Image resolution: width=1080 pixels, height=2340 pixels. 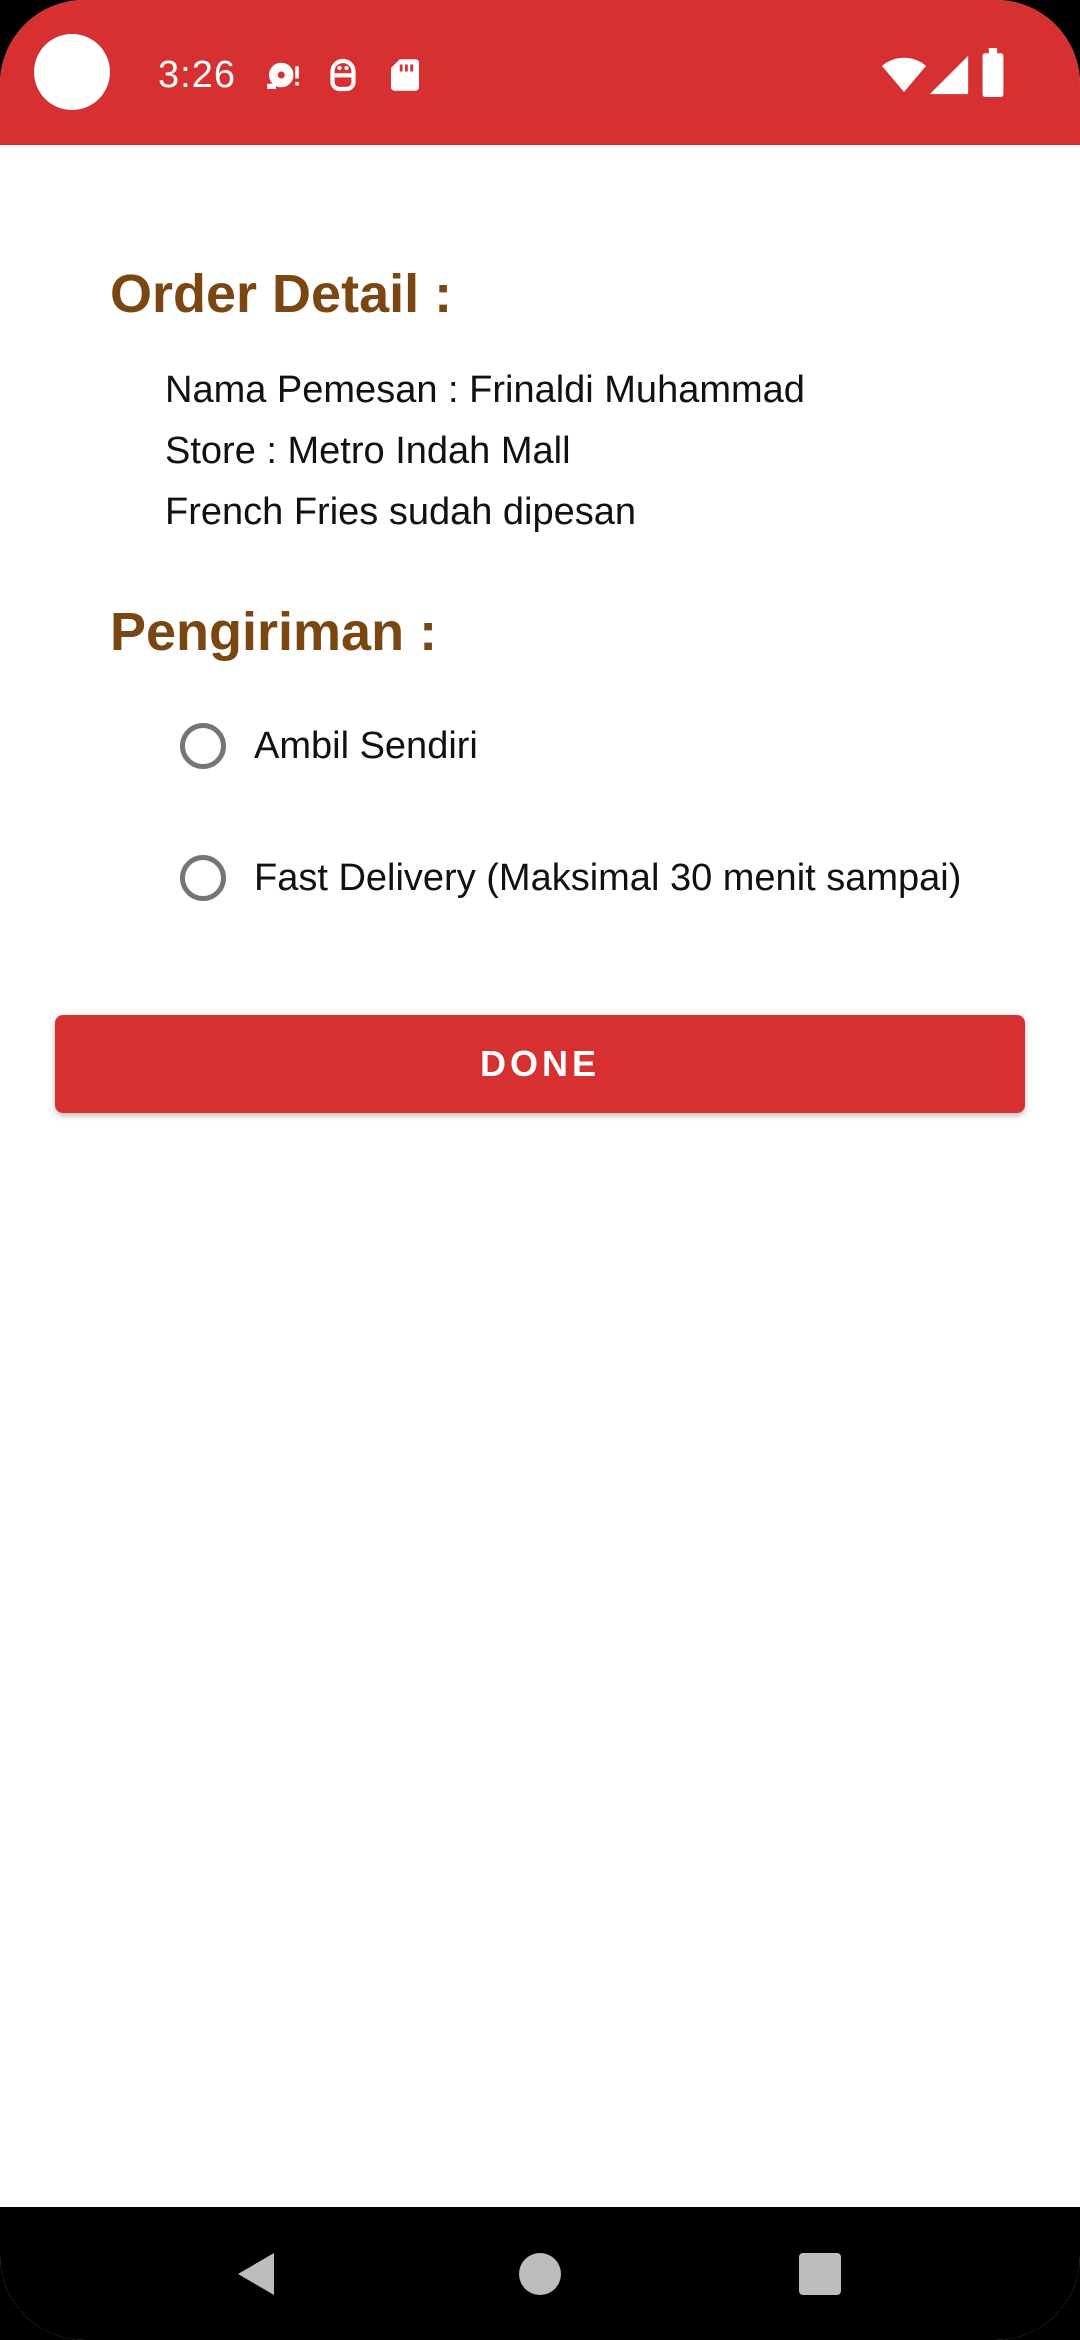 I want to click on recents-icon, so click(x=820, y=2274).